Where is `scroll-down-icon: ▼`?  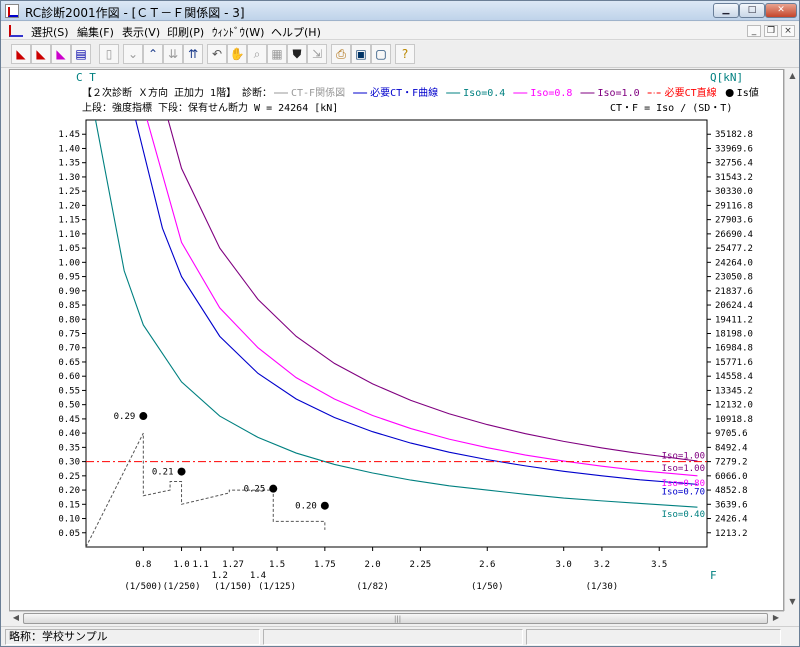
scroll-down-icon: ▼ is located at coordinates (792, 602).